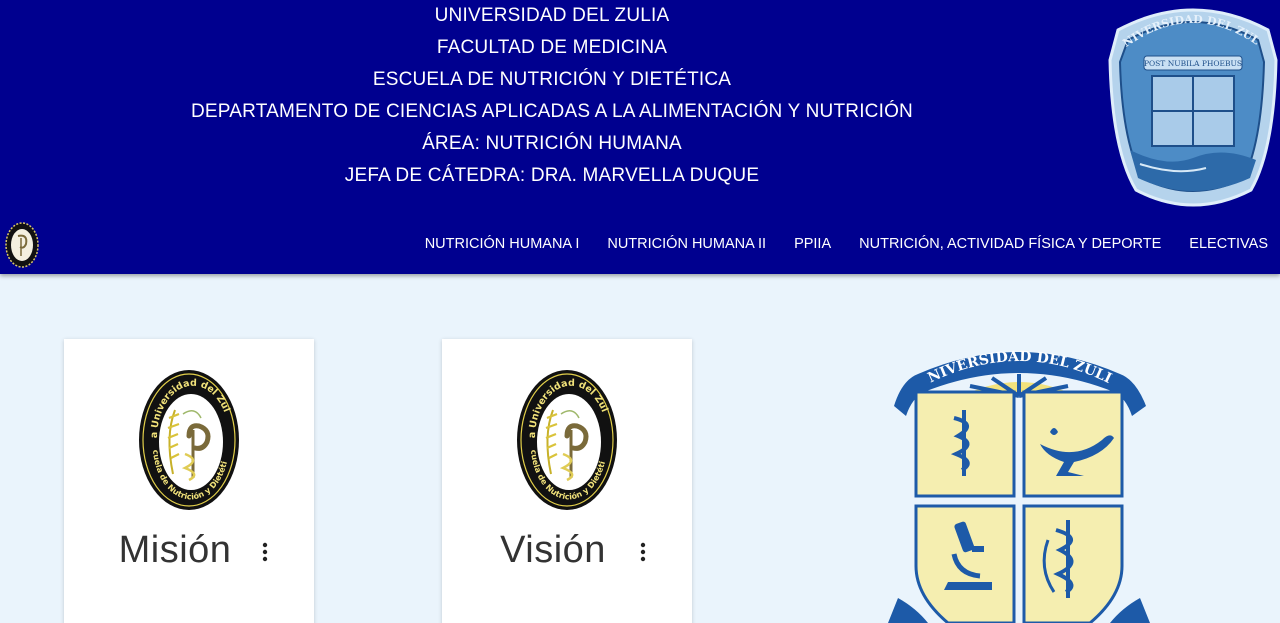 The height and width of the screenshot is (623, 1280). I want to click on nav-actividad-fisica-deporte: NUTRICIÓN, ACTIVIDAD FÍSICA Y DEPORTE, so click(1010, 244).